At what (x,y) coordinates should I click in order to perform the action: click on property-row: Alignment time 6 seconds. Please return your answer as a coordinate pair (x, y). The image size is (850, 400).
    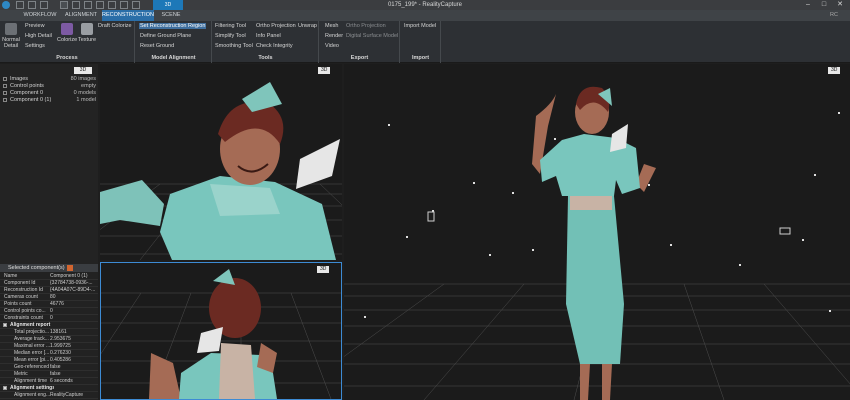
    Looking at the image, I should click on (49, 381).